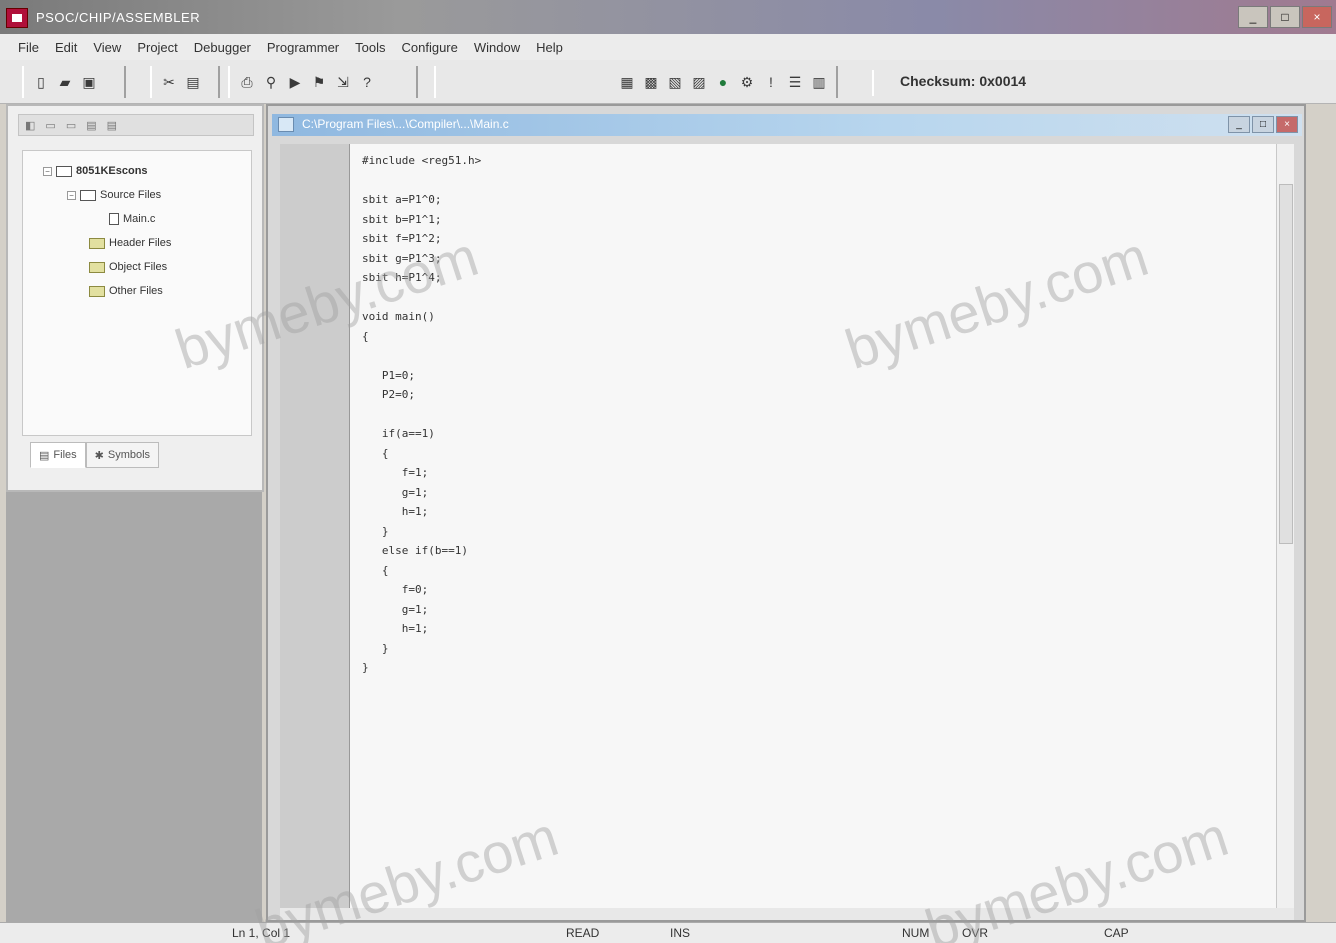 This screenshot has width=1336, height=943. What do you see at coordinates (747, 82) in the screenshot?
I see `settings-icon: ⚙` at bounding box center [747, 82].